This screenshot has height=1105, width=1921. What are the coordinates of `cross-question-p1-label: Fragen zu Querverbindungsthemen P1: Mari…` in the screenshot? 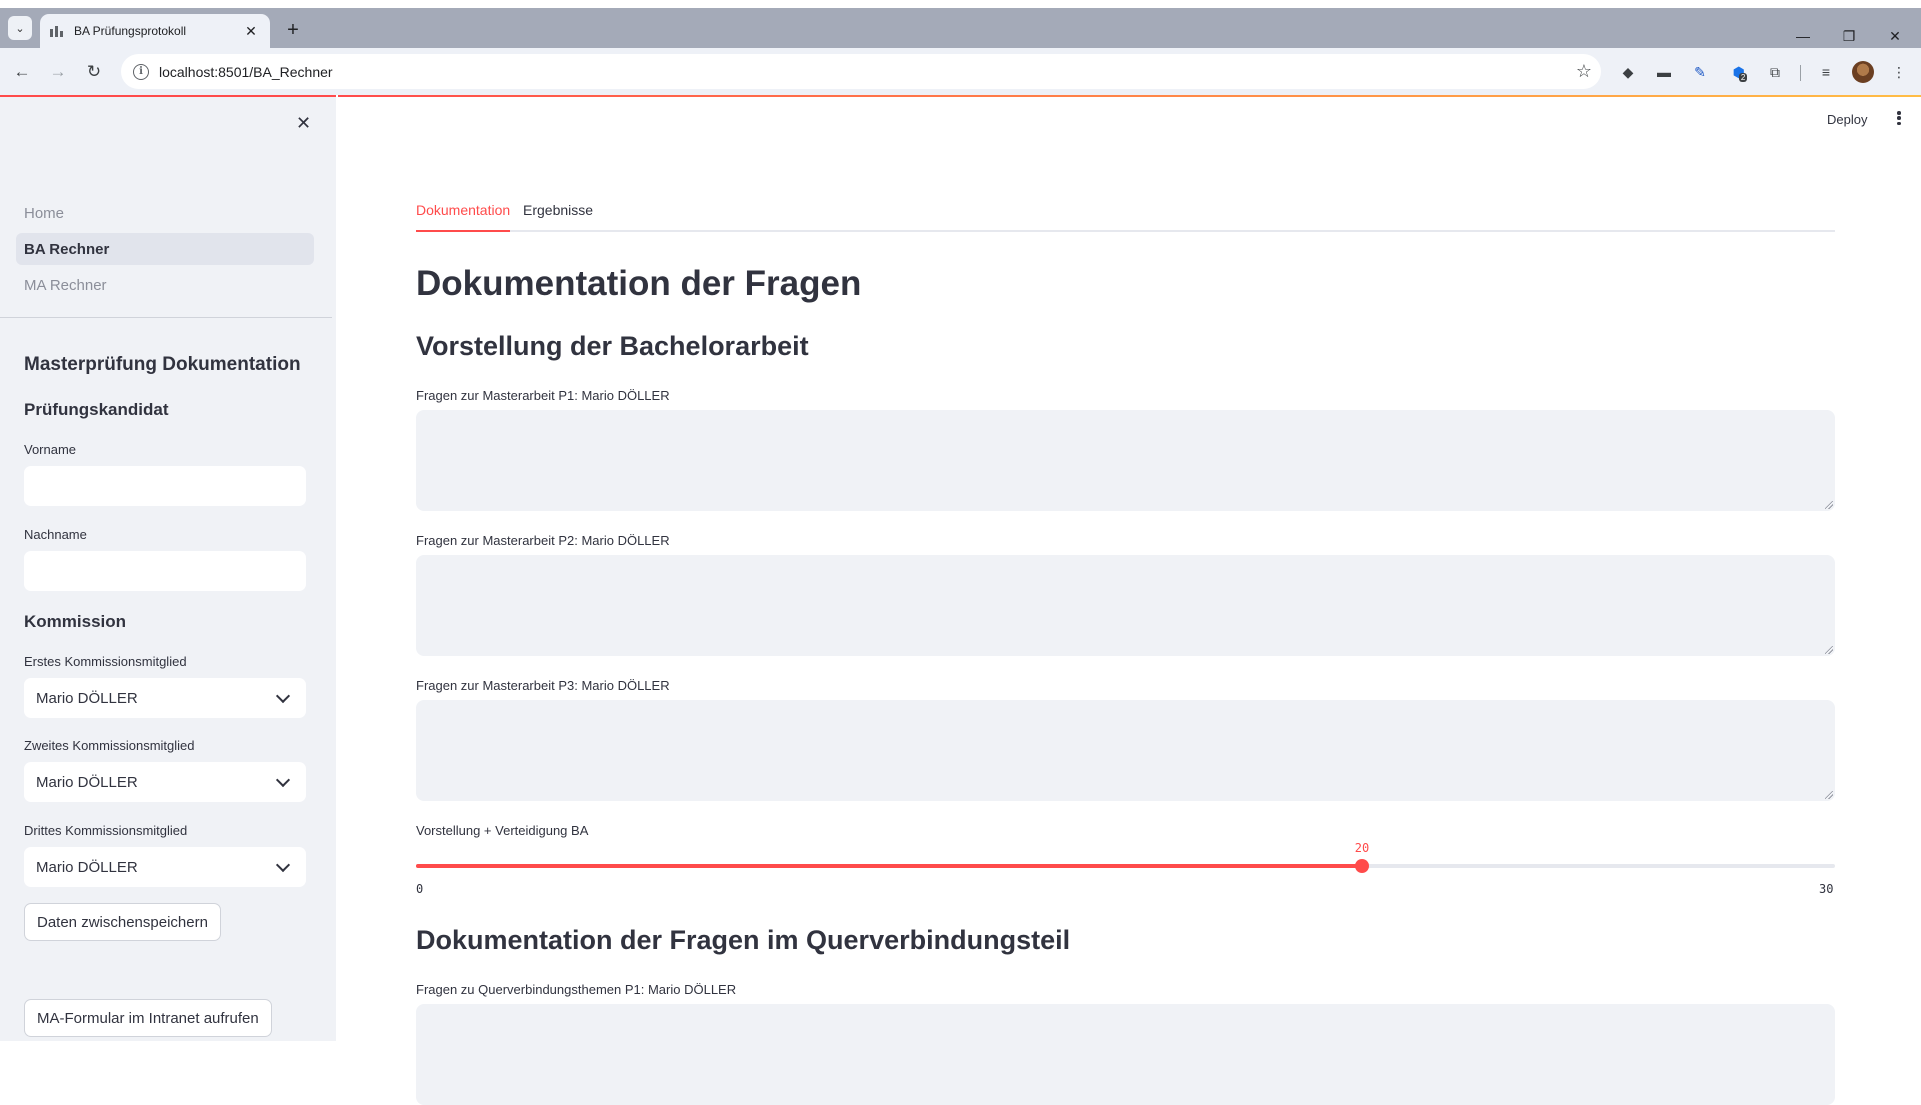 It's located at (576, 989).